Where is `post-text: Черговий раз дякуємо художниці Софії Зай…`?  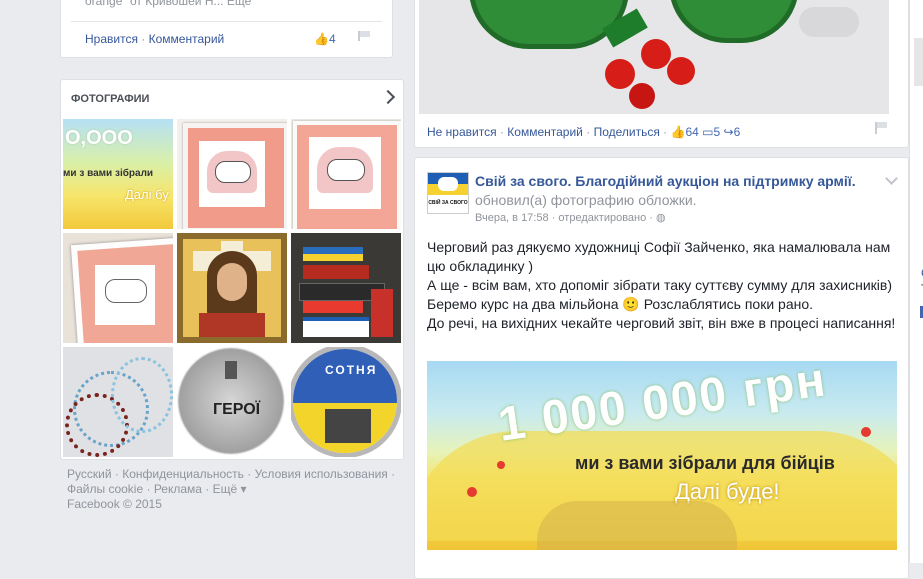 post-text: Черговий раз дякуємо художниці Софії Зай… is located at coordinates (661, 285).